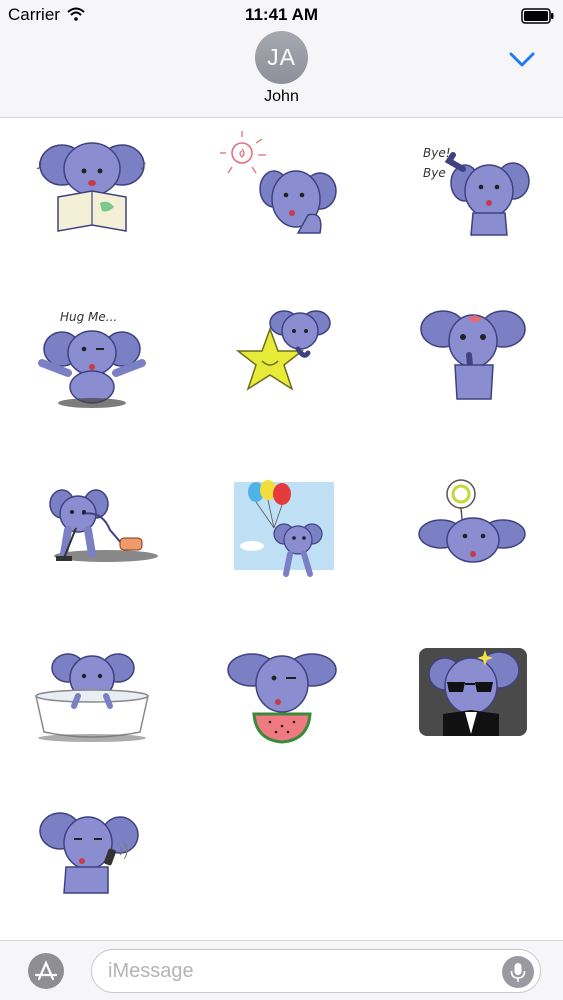 The width and height of the screenshot is (563, 1000). Describe the element at coordinates (92, 534) in the screenshot. I see `sticker-vacuum` at that location.